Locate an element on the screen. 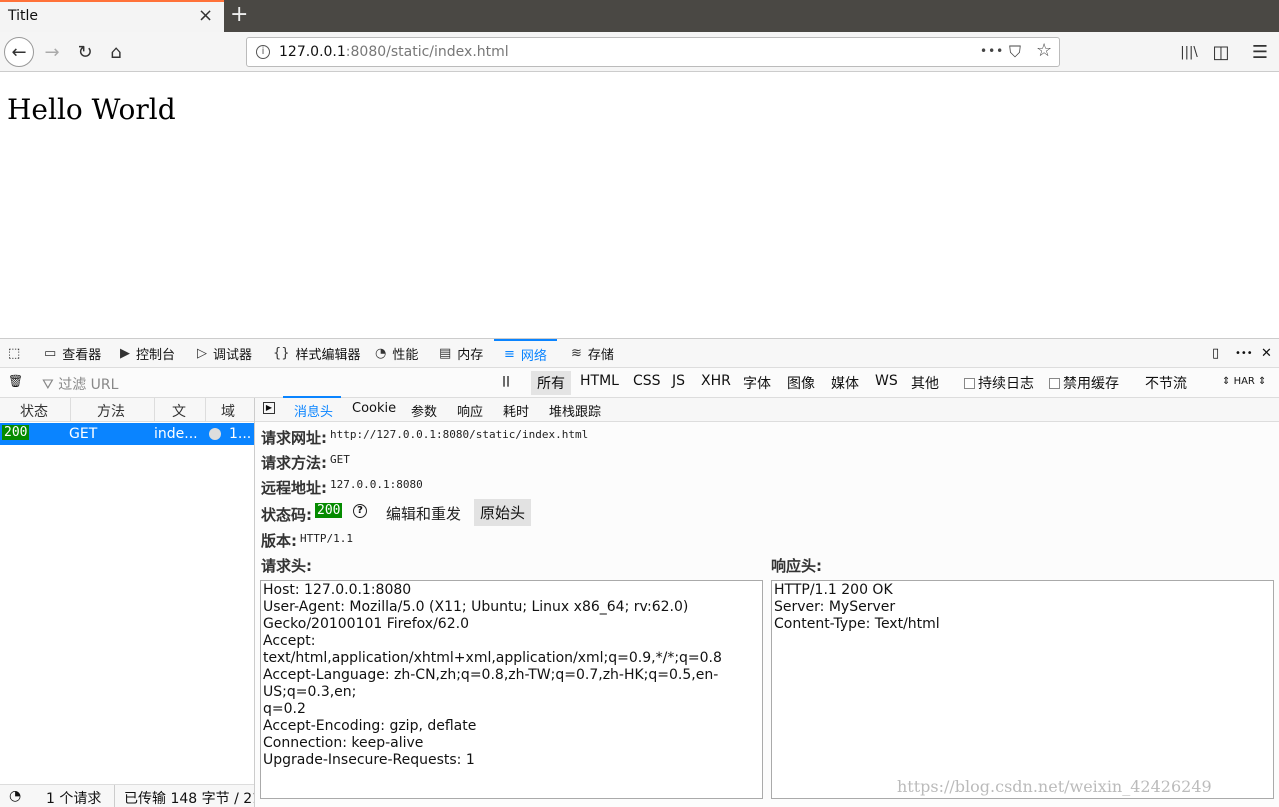 This screenshot has width=1279, height=807. footer-divider is located at coordinates (114, 796).